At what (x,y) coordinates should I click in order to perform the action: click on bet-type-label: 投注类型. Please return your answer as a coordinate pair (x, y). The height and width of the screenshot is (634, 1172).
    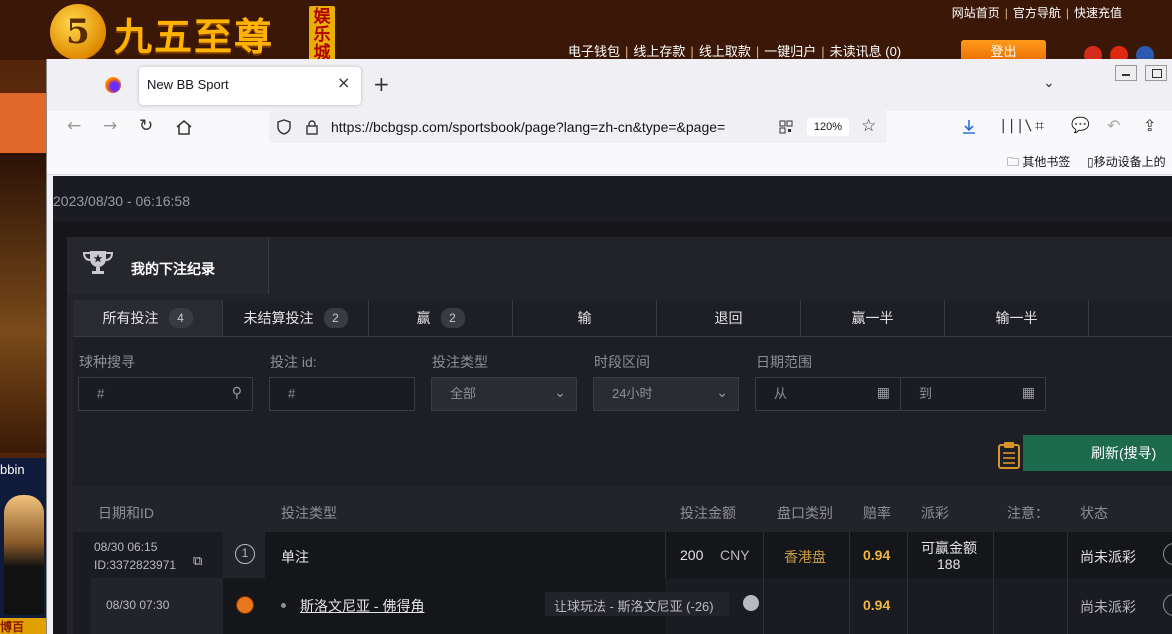
    Looking at the image, I should click on (460, 362).